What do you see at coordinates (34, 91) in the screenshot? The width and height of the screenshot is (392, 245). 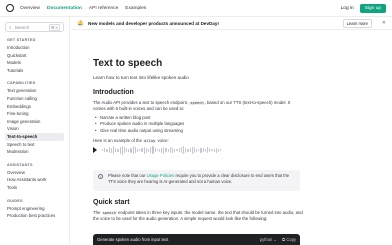 I see `sidebar-item-text-generation: Text generation` at bounding box center [34, 91].